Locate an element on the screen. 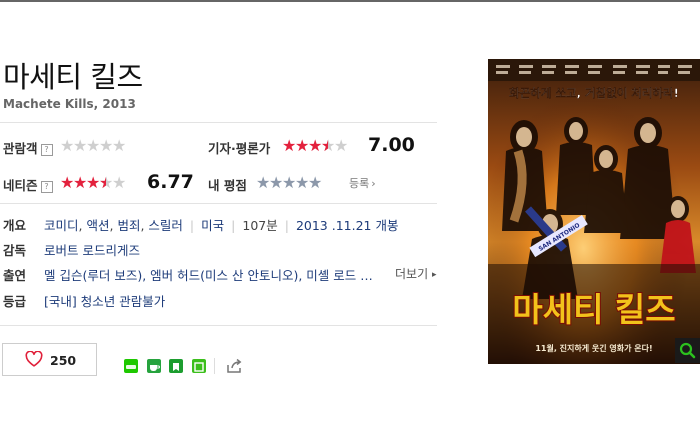 This screenshot has height=440, width=700. share-bookmark-icon is located at coordinates (176, 366).